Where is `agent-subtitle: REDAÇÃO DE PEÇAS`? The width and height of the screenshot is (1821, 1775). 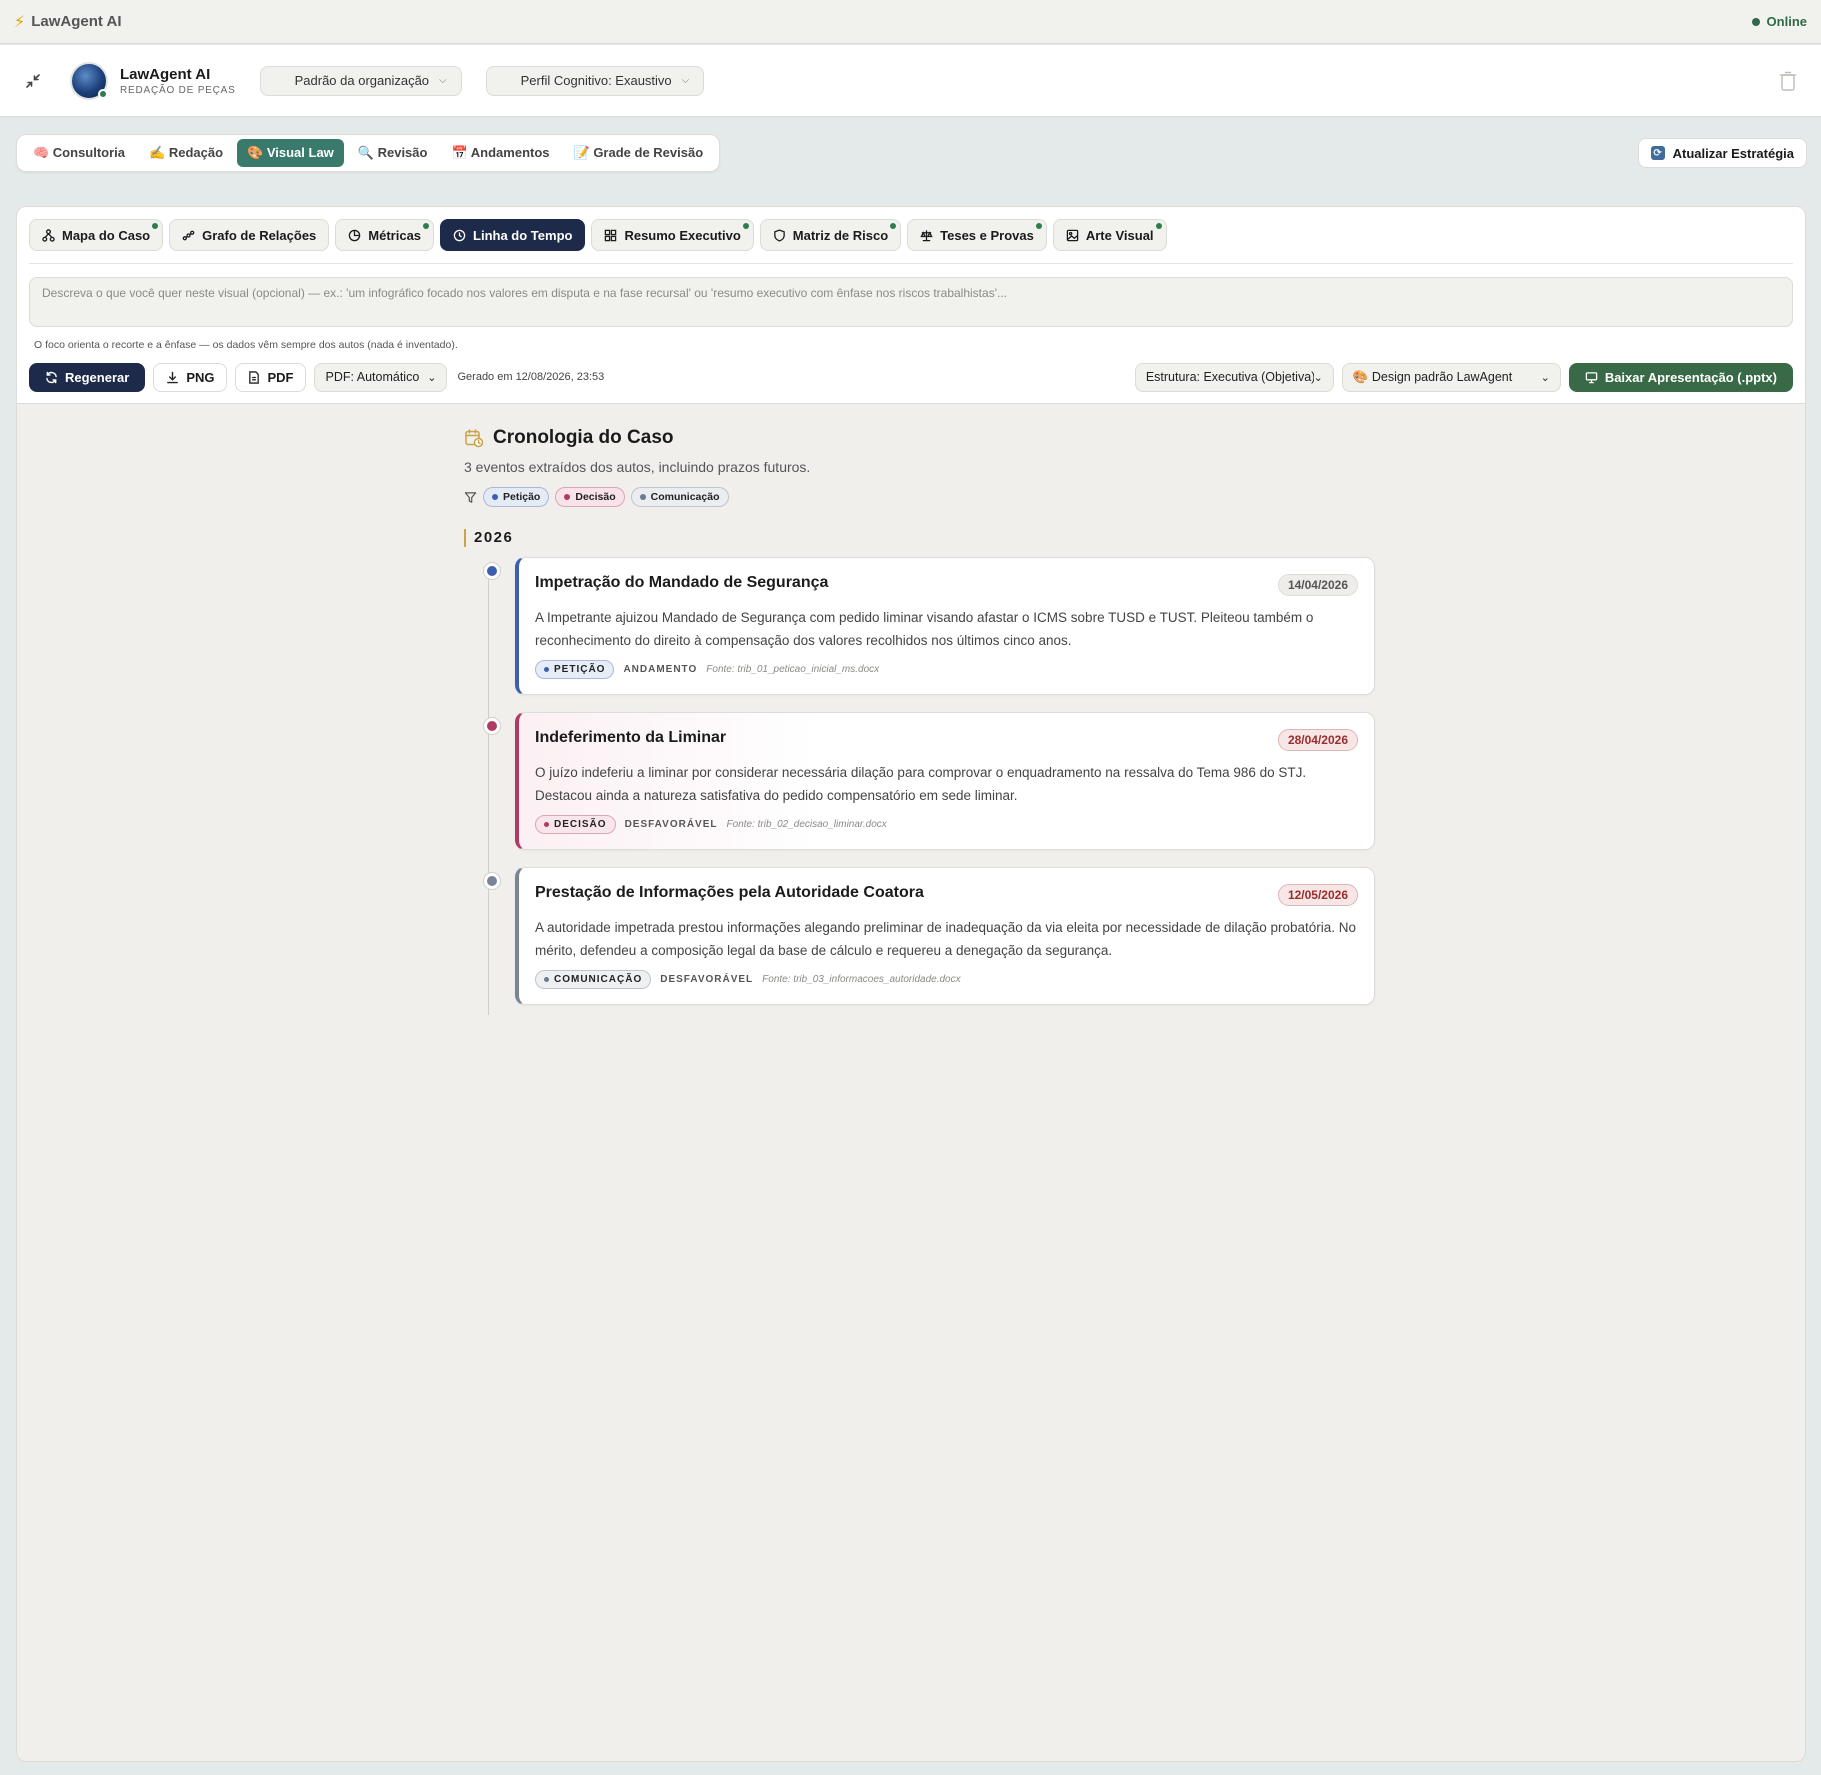 agent-subtitle: REDAÇÃO DE PEÇAS is located at coordinates (178, 90).